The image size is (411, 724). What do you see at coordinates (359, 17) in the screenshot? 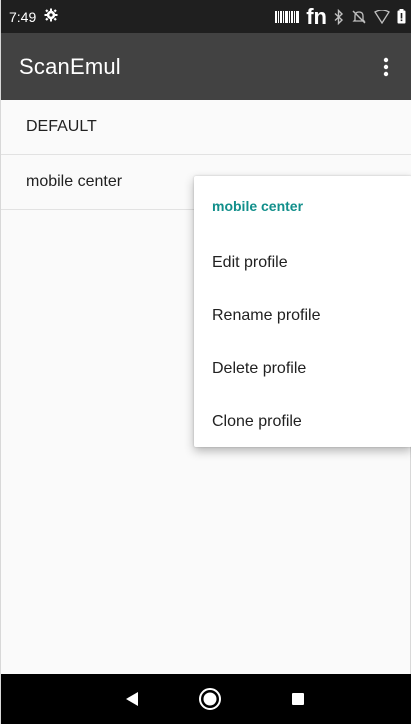
I see `notifications-off-icon` at bounding box center [359, 17].